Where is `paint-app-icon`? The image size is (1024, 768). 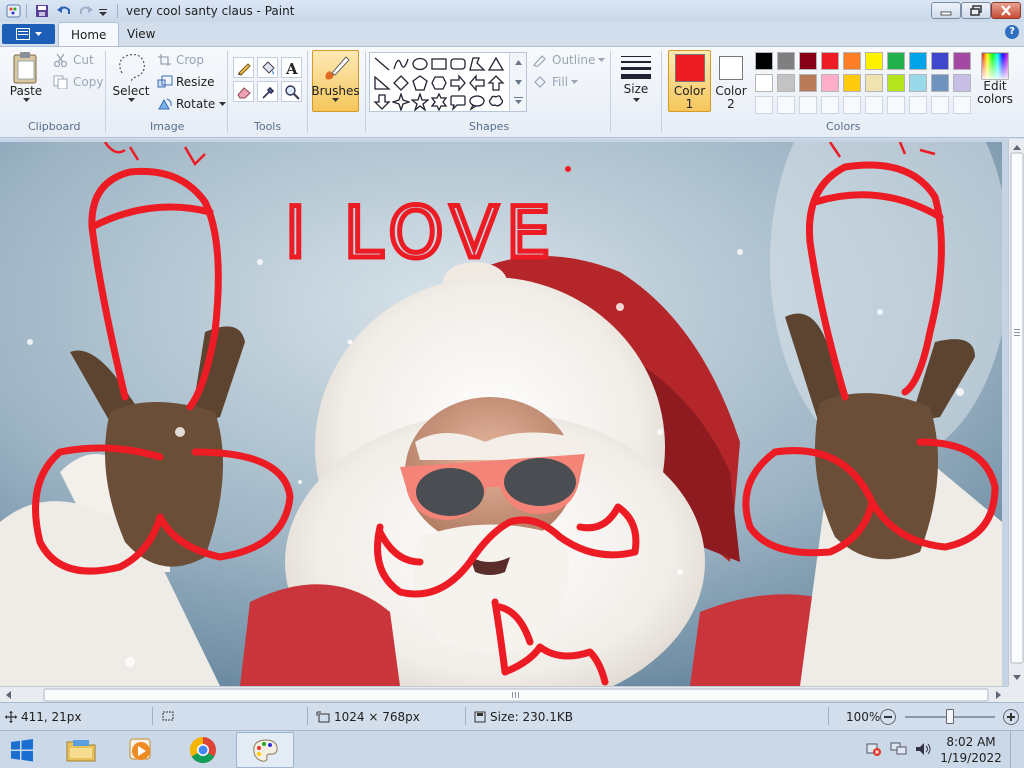
paint-app-icon is located at coordinates (14, 11).